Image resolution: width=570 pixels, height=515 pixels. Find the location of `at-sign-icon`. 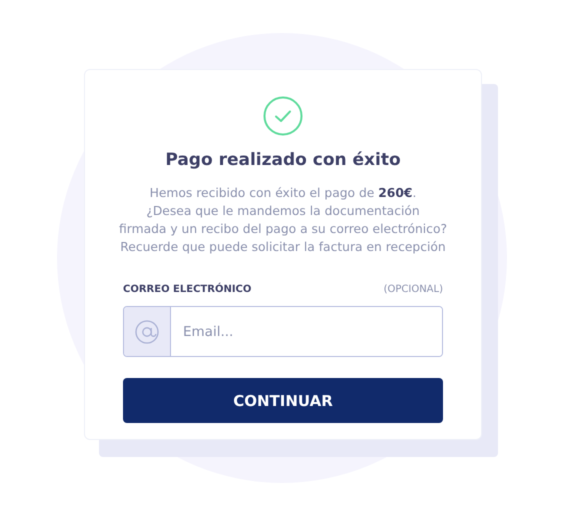

at-sign-icon is located at coordinates (147, 332).